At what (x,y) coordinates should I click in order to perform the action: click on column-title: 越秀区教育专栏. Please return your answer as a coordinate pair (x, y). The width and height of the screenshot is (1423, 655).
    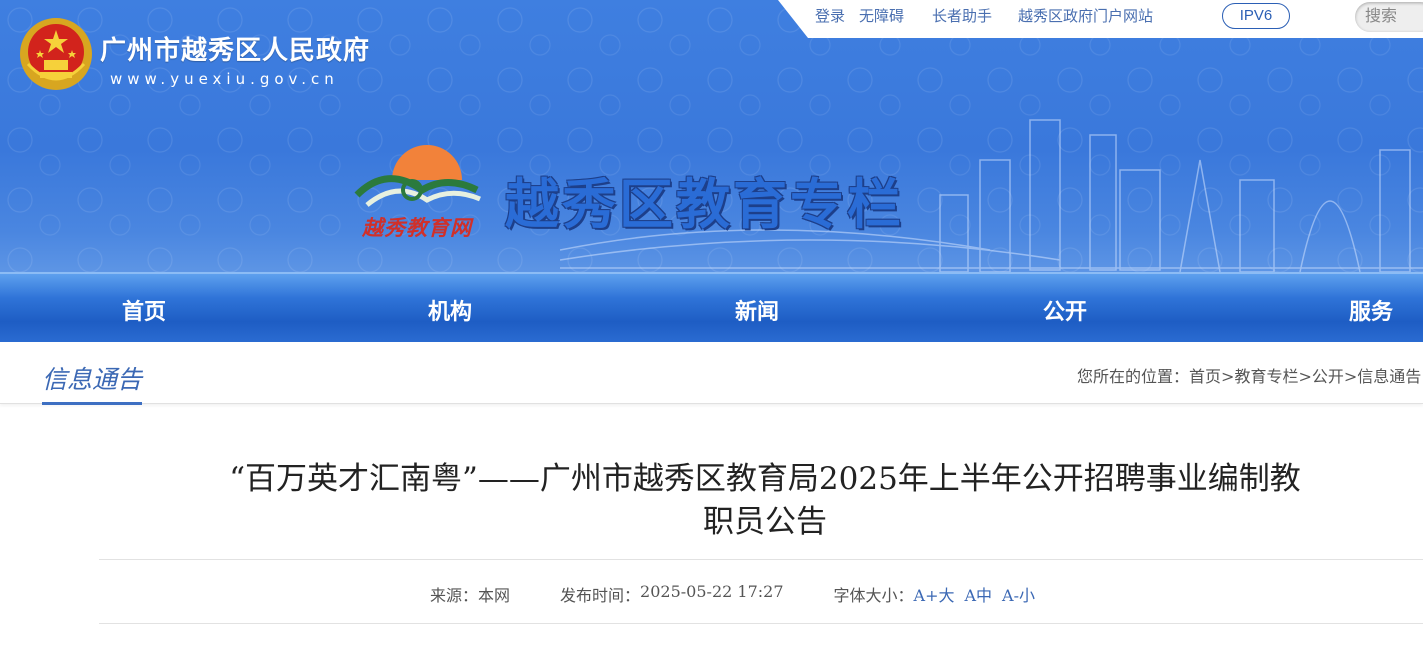
    Looking at the image, I should click on (704, 204).